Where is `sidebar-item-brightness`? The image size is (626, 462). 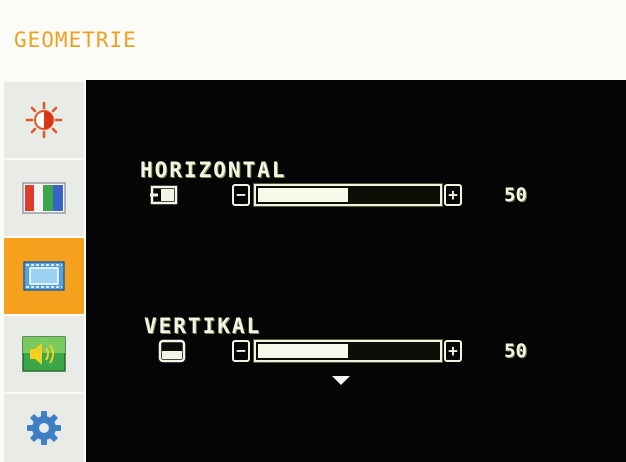
sidebar-item-brightness is located at coordinates (44, 120).